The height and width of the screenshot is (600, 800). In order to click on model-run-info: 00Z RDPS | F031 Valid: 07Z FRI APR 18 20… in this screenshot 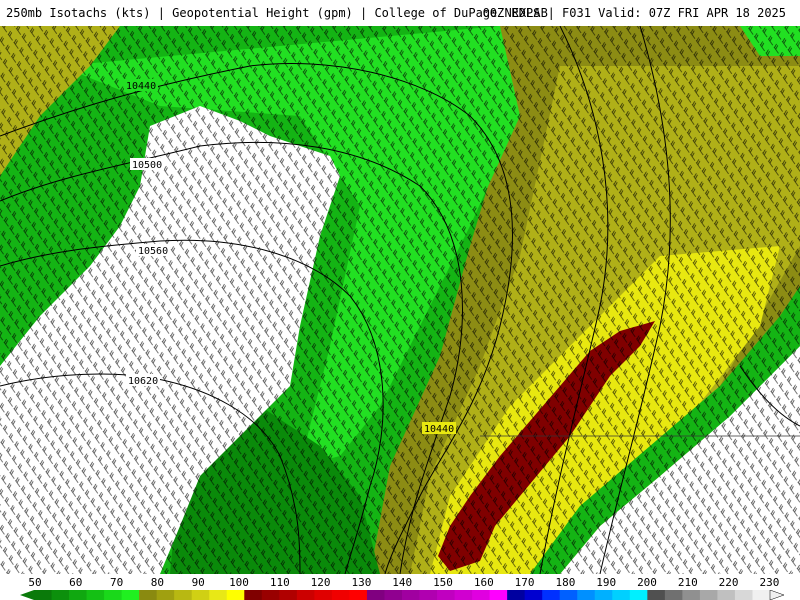, I will do `click(634, 13)`.